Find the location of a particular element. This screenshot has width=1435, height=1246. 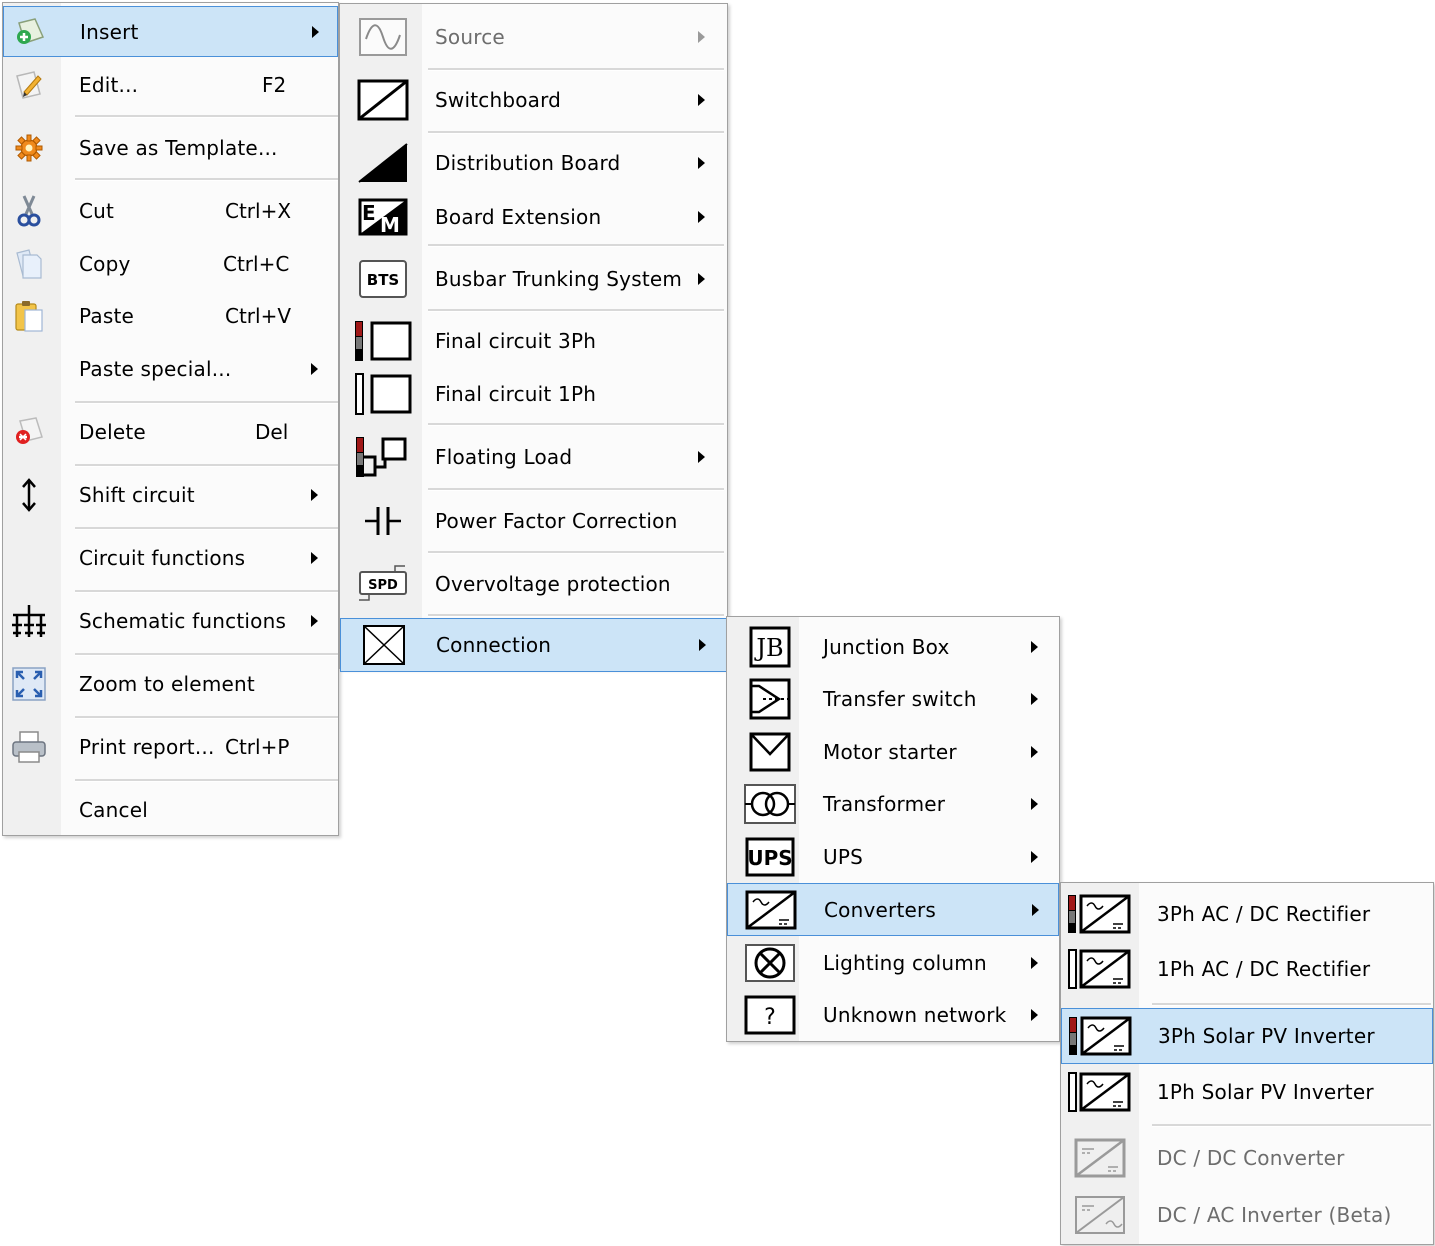

board-extension-icon: EM is located at coordinates (383, 217).